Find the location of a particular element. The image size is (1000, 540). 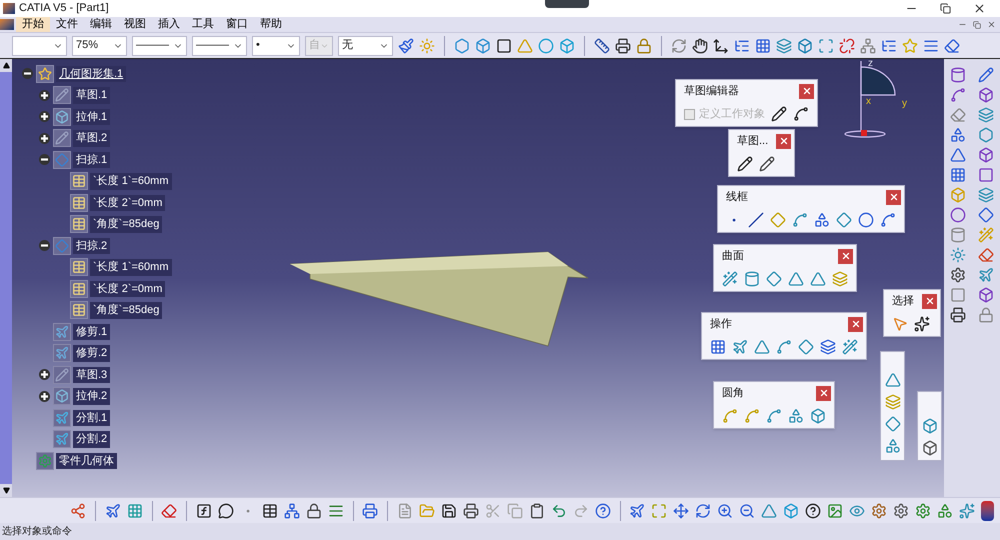

triangle-icon is located at coordinates (958, 155).